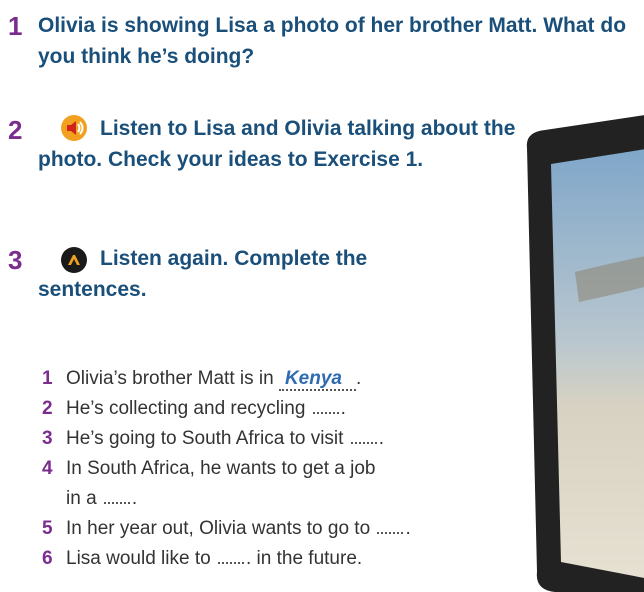  Describe the element at coordinates (218, 528) in the screenshot. I see `item-text: In her year out, Olivia wants to go to` at that location.